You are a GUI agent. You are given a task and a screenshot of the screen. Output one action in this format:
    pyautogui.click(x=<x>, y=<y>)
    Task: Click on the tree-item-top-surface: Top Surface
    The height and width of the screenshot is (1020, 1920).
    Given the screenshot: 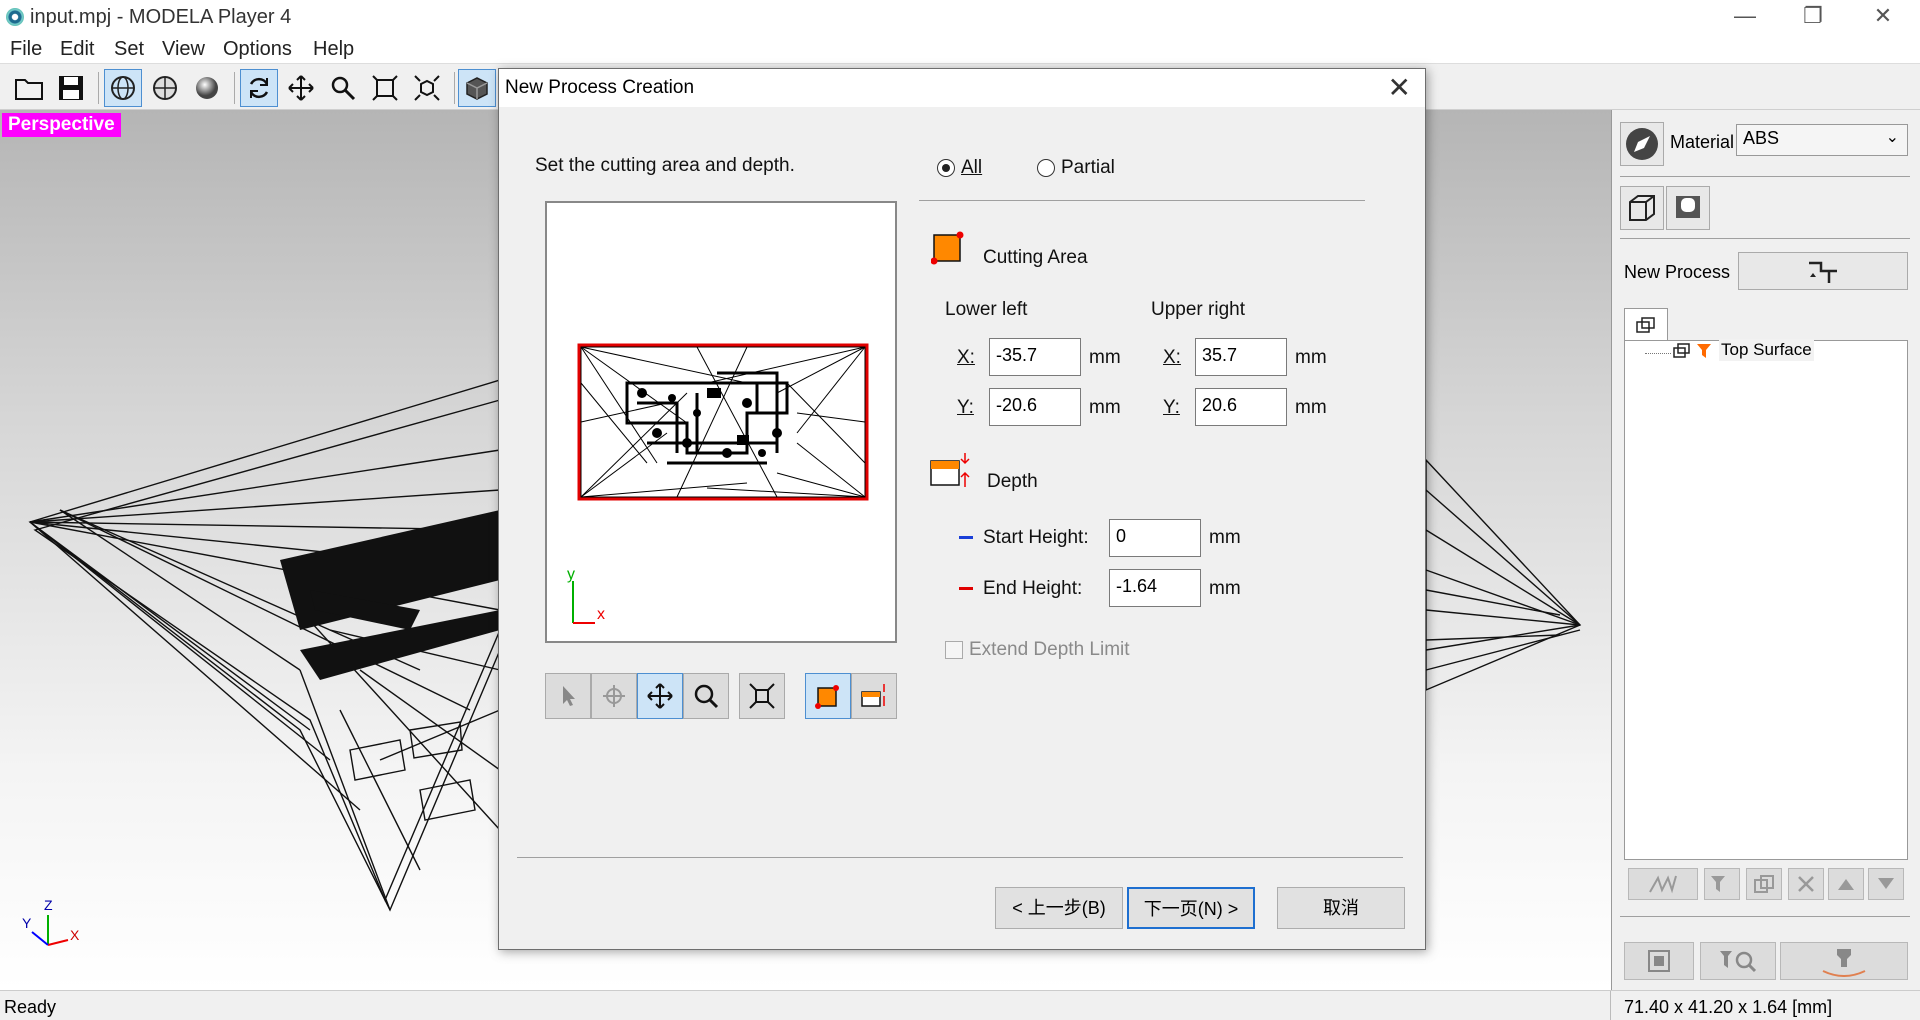 What is the action you would take?
    pyautogui.click(x=1766, y=350)
    